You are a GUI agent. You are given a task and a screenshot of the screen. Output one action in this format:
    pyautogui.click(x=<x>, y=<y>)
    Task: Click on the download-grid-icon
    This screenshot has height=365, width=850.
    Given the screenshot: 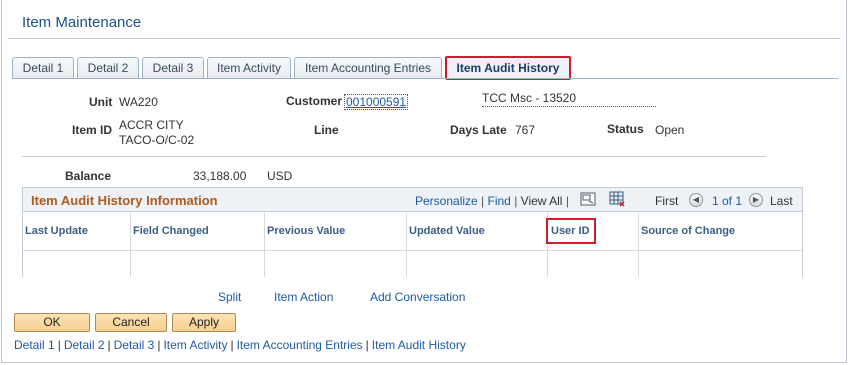 What is the action you would take?
    pyautogui.click(x=617, y=199)
    